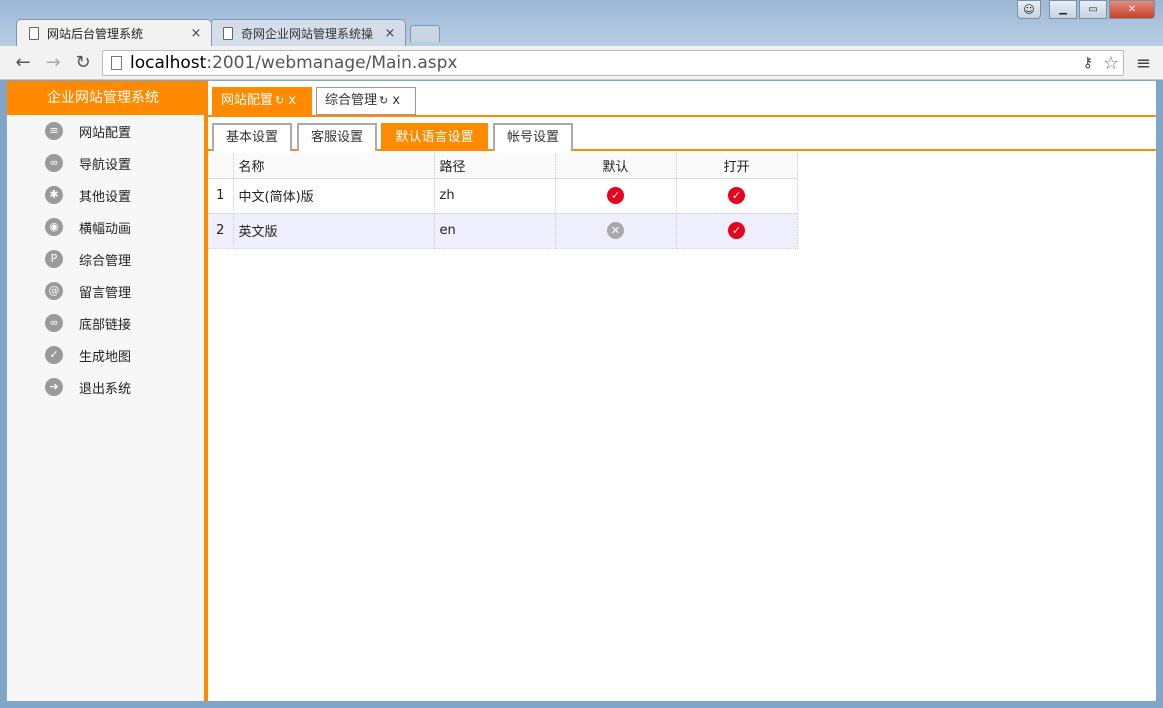  Describe the element at coordinates (221, 166) in the screenshot. I see `column-header-index` at that location.